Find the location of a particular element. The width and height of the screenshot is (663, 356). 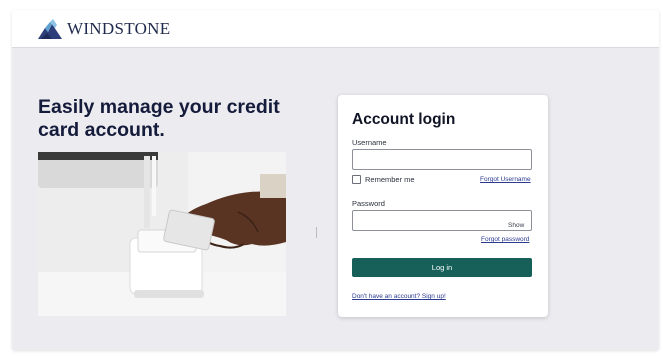

signup-link: Don't have an account? Sign up! is located at coordinates (399, 296).